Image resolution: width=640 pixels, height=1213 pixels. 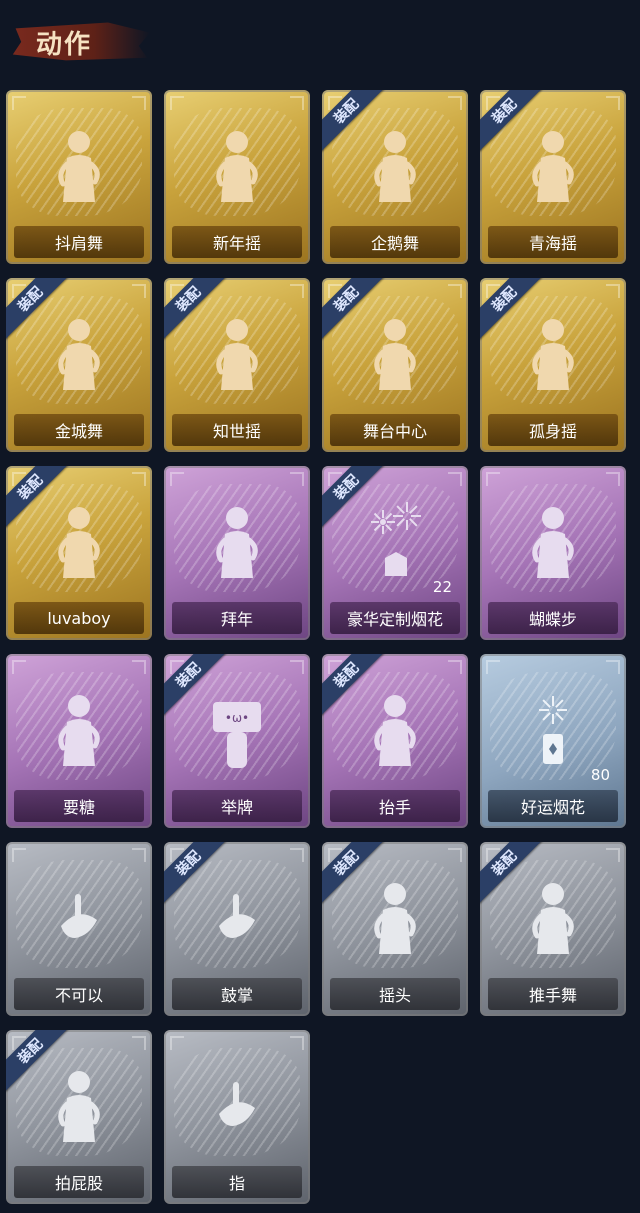 What do you see at coordinates (553, 730) in the screenshot?
I see `lucky-firework-canister-icon` at bounding box center [553, 730].